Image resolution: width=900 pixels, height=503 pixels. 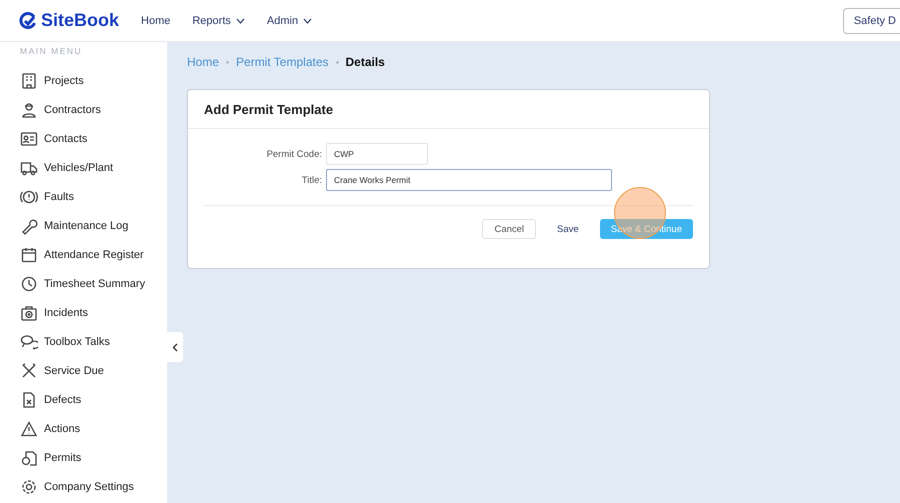 What do you see at coordinates (294, 154) in the screenshot?
I see `field-label: Permit Code:` at bounding box center [294, 154].